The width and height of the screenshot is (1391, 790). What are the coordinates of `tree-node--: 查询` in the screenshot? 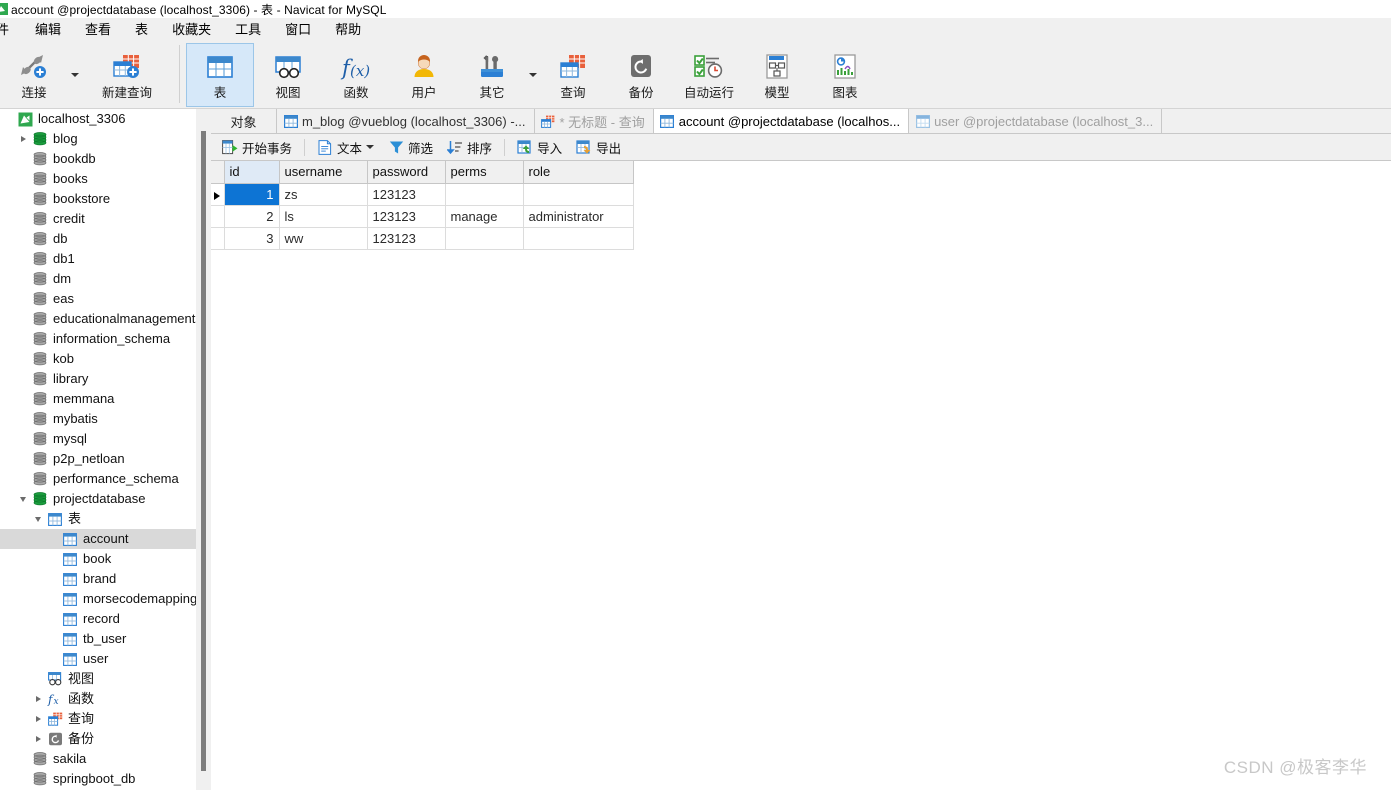 It's located at (105, 719).